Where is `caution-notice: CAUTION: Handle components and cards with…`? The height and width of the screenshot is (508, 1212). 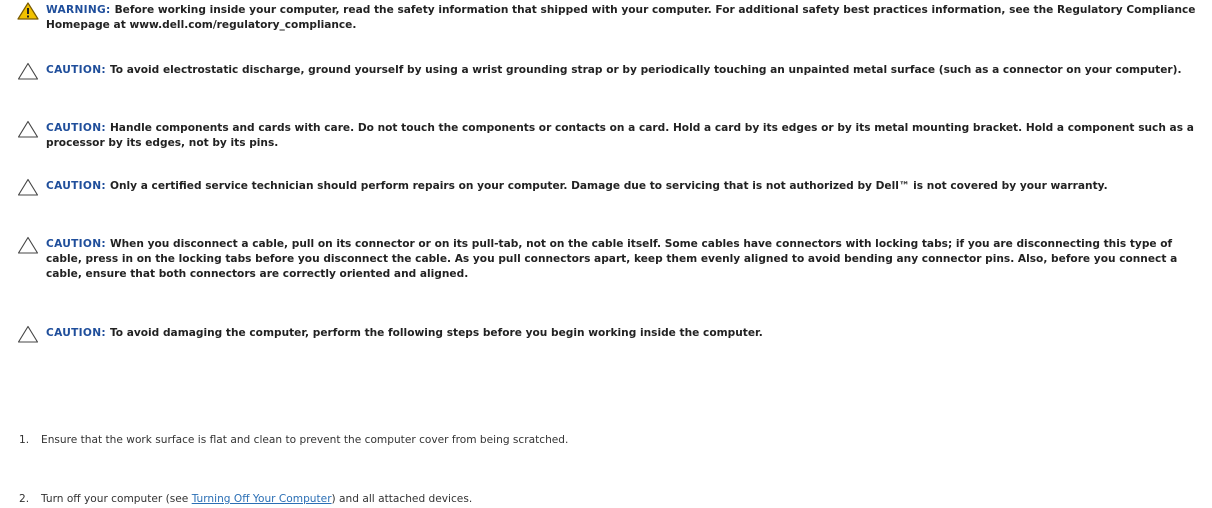
caution-notice: CAUTION: Handle components and cards with… is located at coordinates (609, 135).